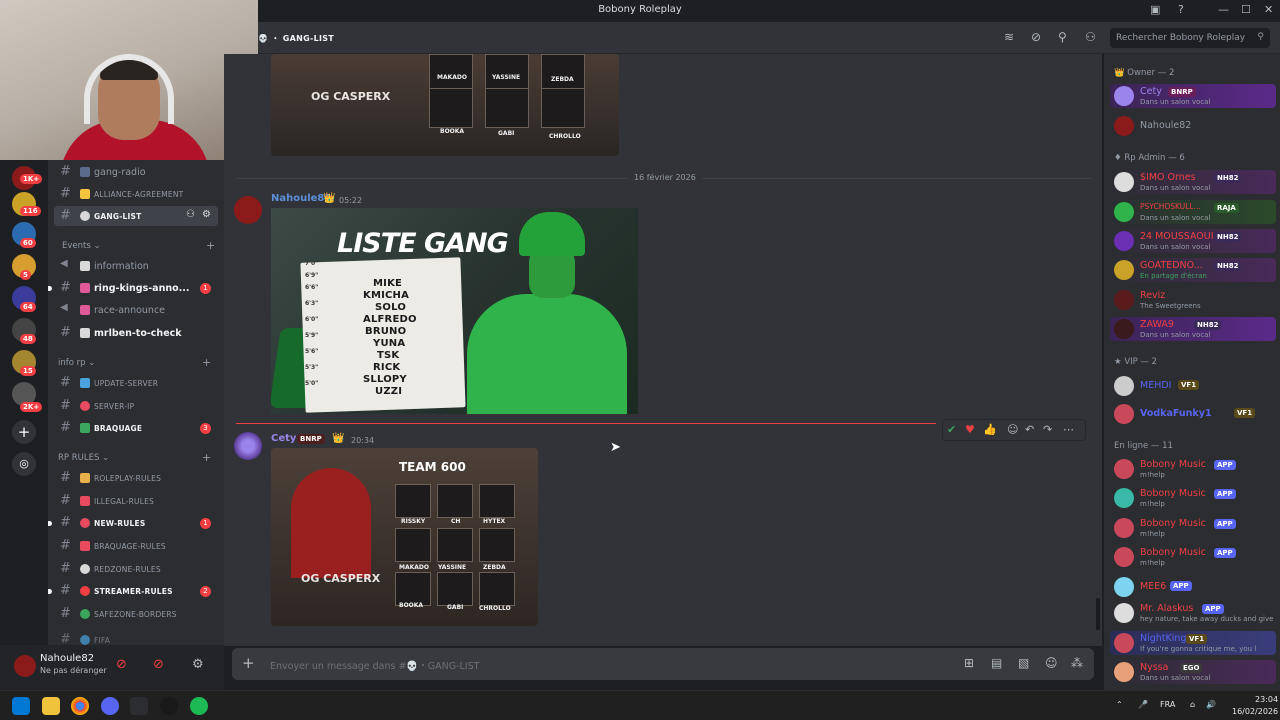 This screenshot has width=1280, height=720. I want to click on help-icon: ?, so click(1181, 9).